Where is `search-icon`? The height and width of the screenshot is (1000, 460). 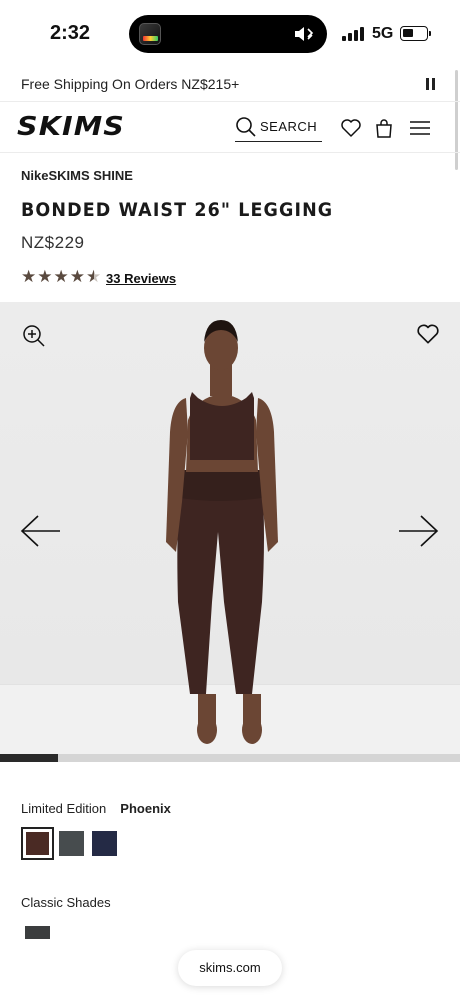 search-icon is located at coordinates (246, 127).